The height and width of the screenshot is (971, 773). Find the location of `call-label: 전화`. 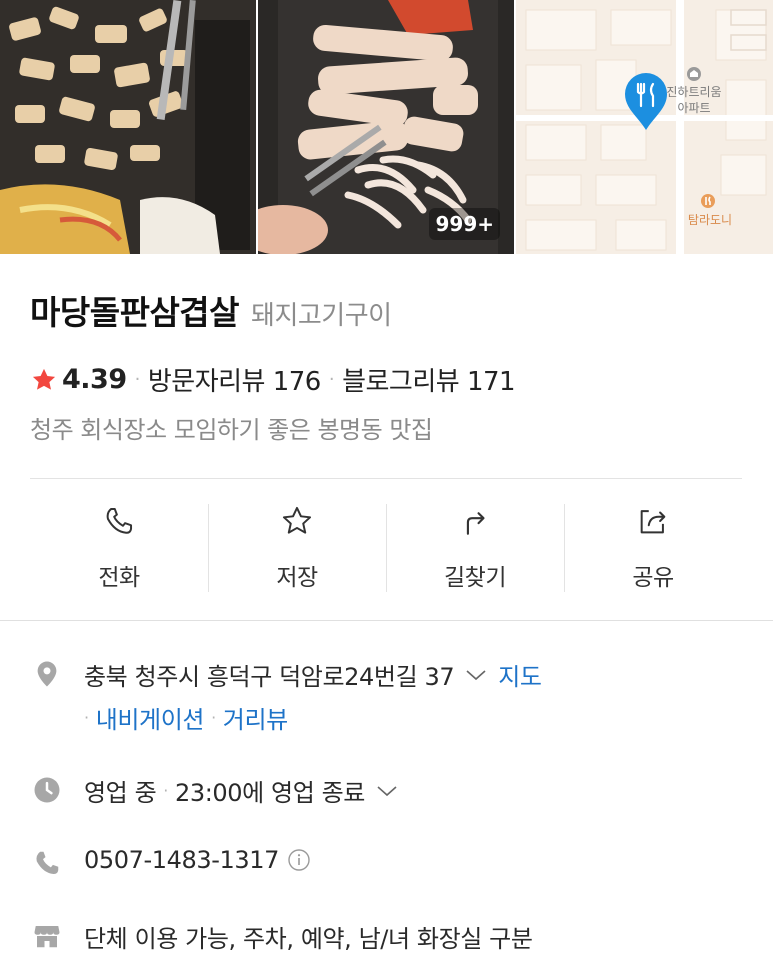

call-label: 전화 is located at coordinates (119, 578).